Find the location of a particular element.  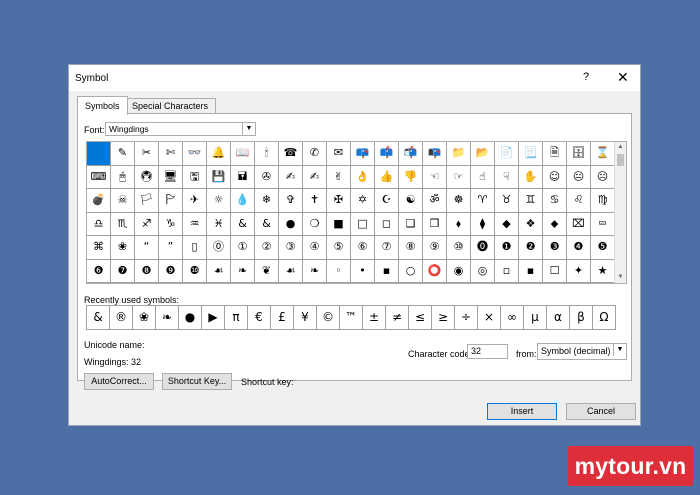

symbol-cell: ☞ is located at coordinates (459, 177).